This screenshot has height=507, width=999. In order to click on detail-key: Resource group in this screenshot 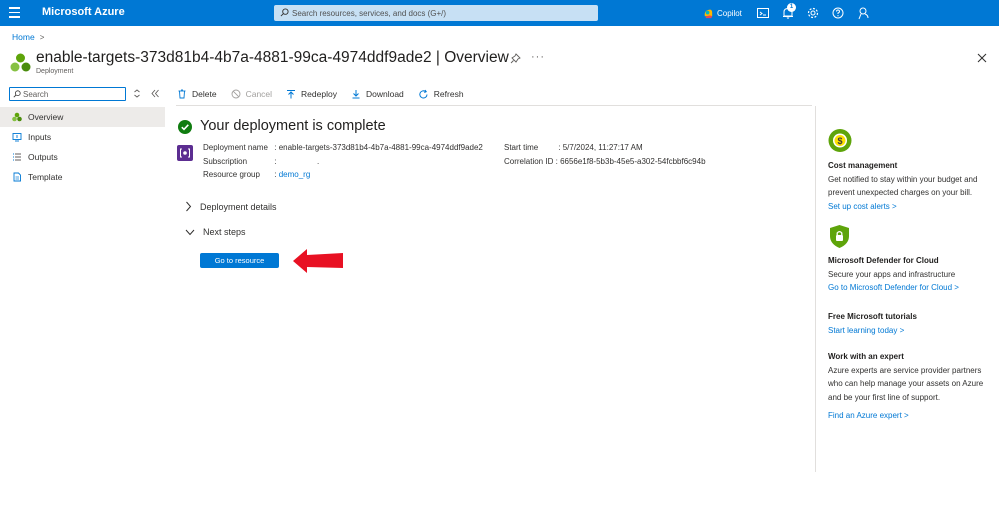, I will do `click(231, 174)`.